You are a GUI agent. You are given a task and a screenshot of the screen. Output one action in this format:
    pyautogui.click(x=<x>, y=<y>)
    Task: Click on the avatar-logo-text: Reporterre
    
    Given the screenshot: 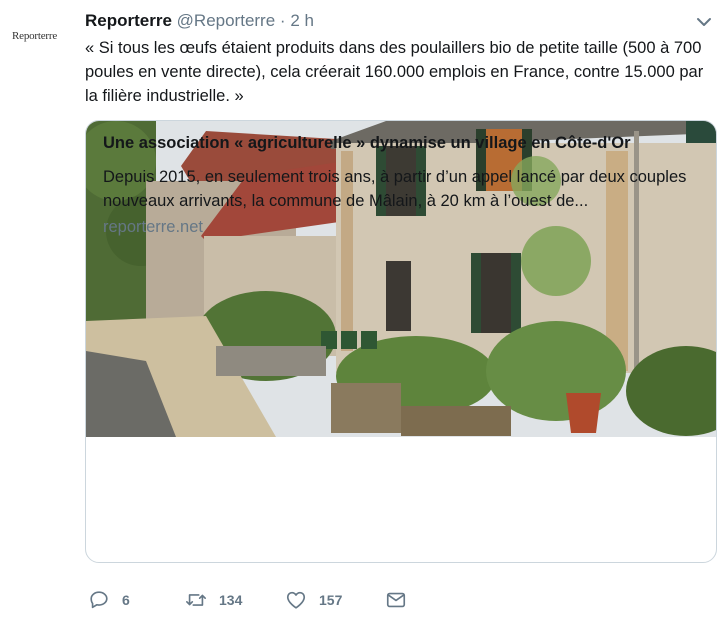 What is the action you would take?
    pyautogui.click(x=35, y=36)
    